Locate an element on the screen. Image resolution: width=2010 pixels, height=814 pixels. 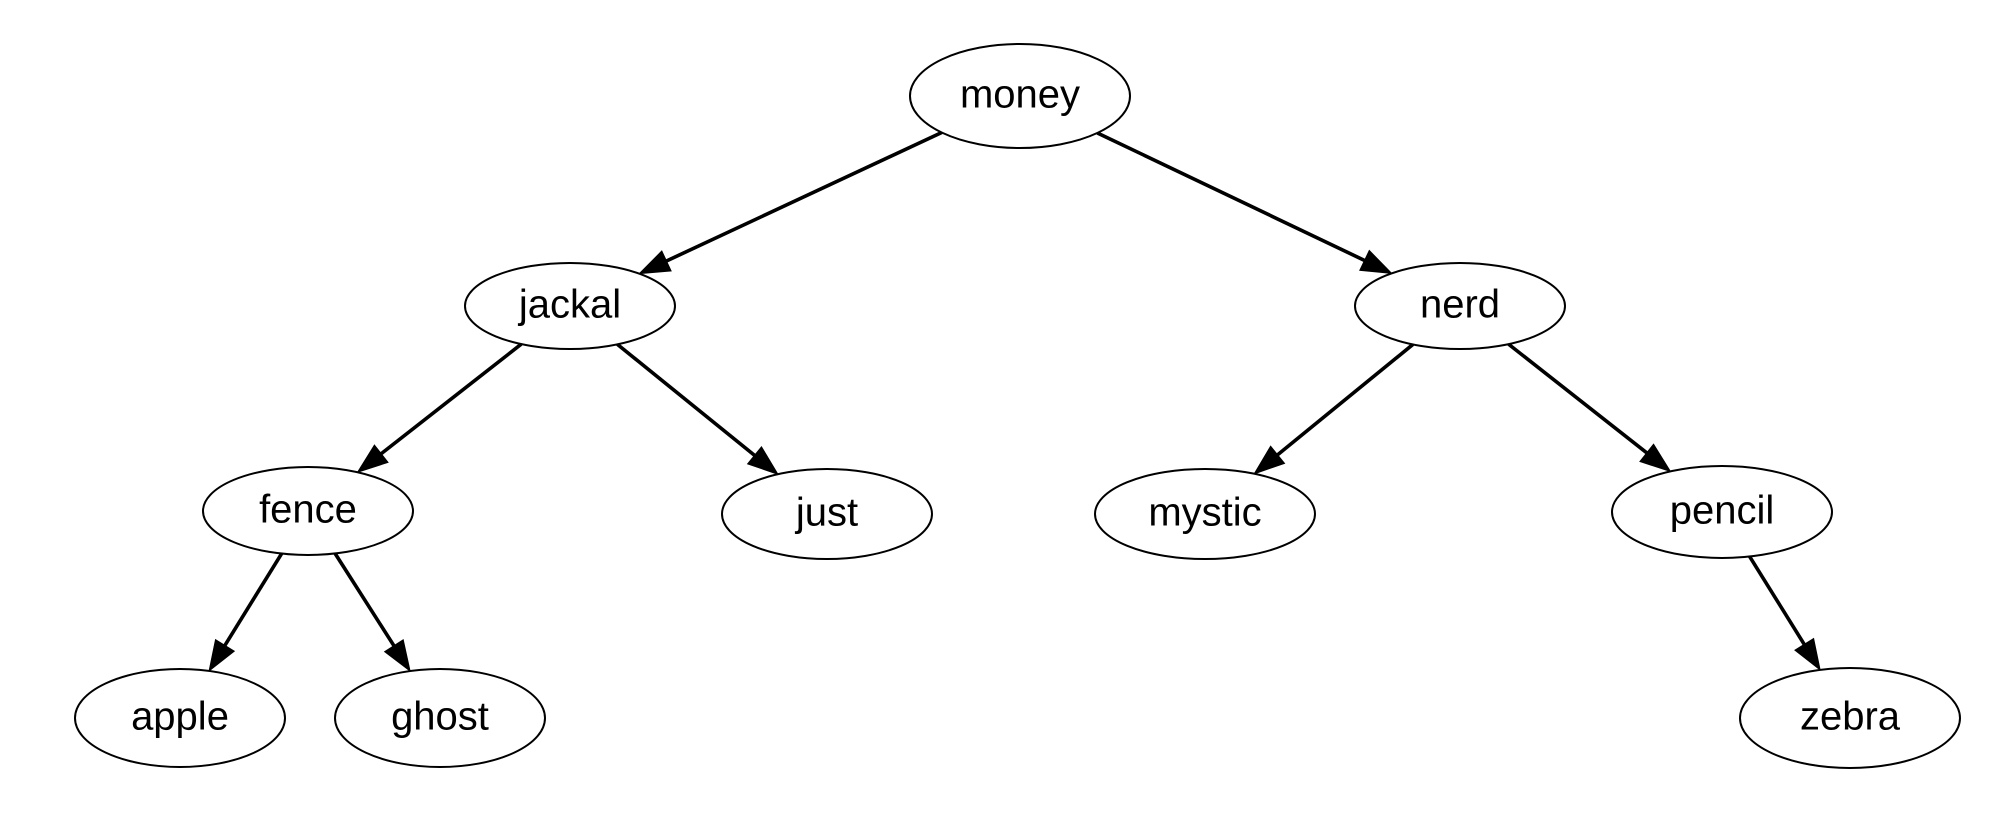
node-label-ghost: ghost is located at coordinates (440, 717).